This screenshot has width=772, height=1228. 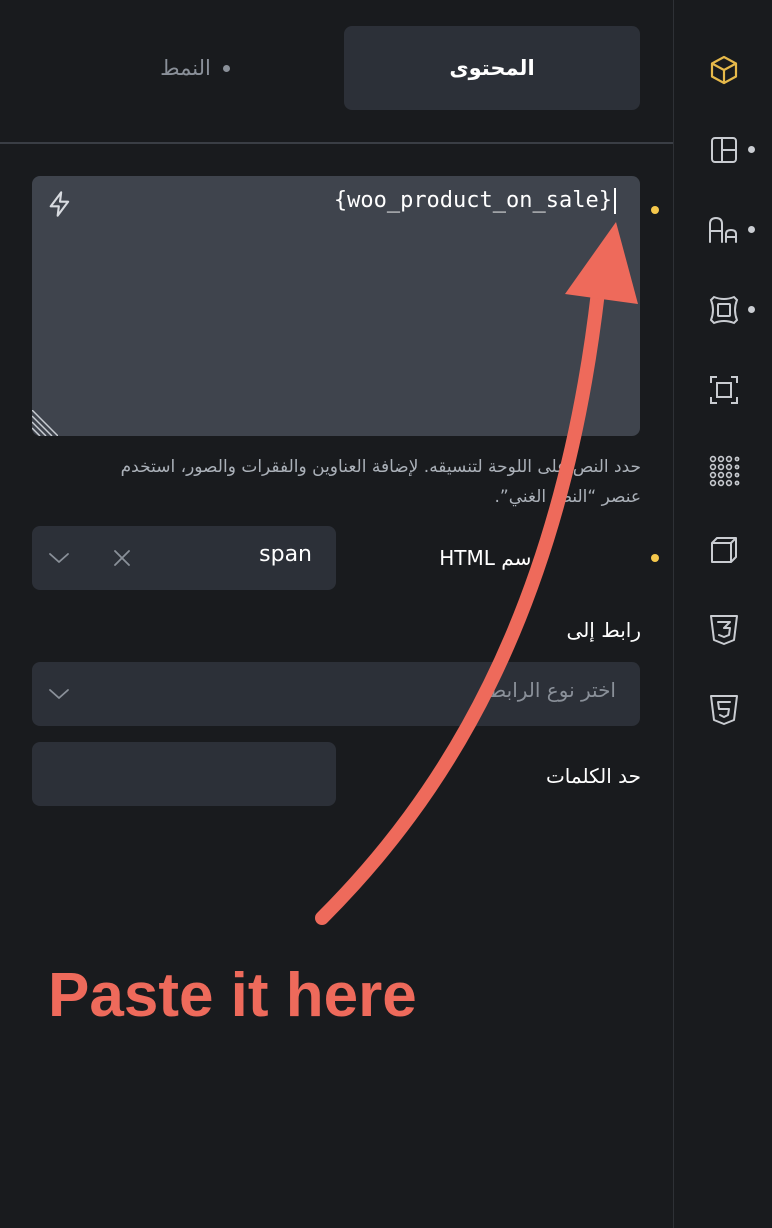 What do you see at coordinates (285, 554) in the screenshot?
I see `html-tag-value: span` at bounding box center [285, 554].